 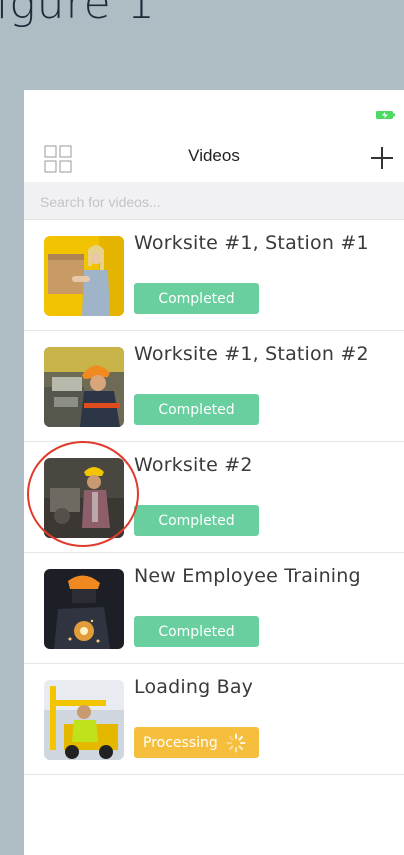 What do you see at coordinates (214, 719) in the screenshot?
I see `list-item: Loading Bay Processing` at bounding box center [214, 719].